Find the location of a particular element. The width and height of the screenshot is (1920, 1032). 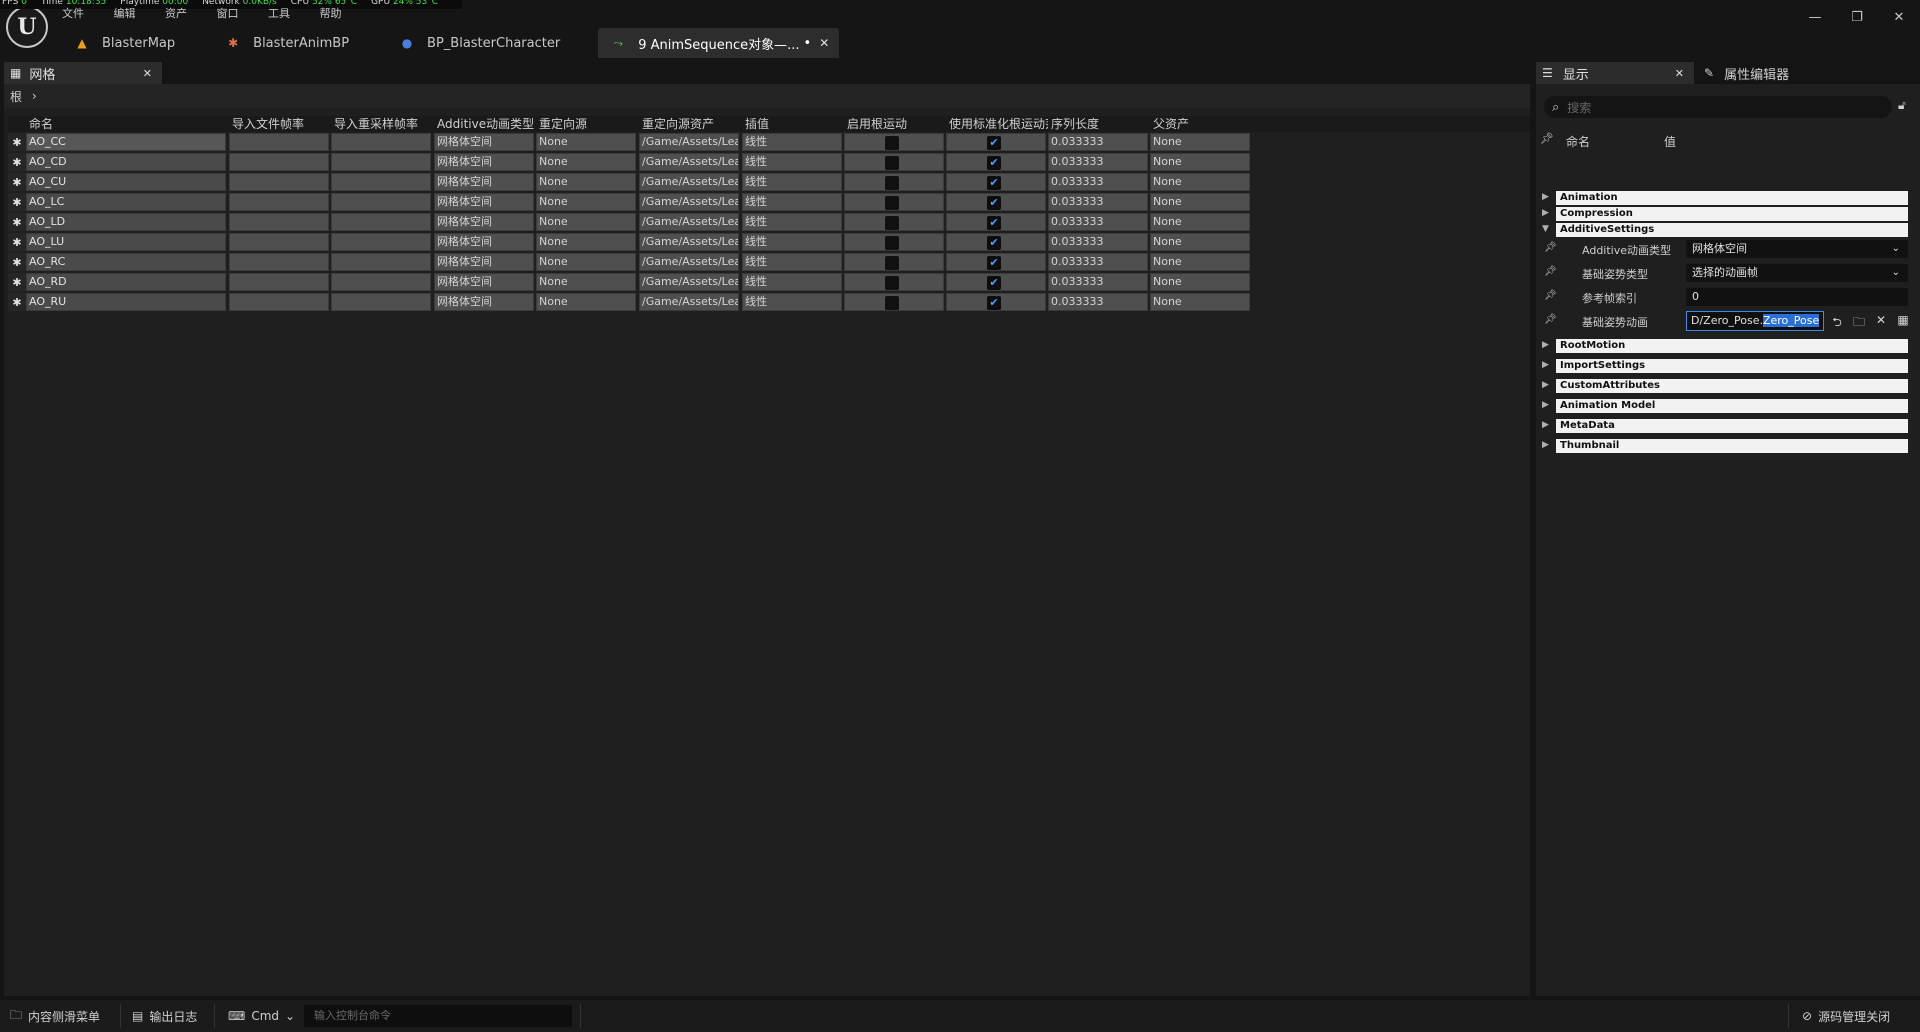

menu-help: 帮助 is located at coordinates (331, 13).